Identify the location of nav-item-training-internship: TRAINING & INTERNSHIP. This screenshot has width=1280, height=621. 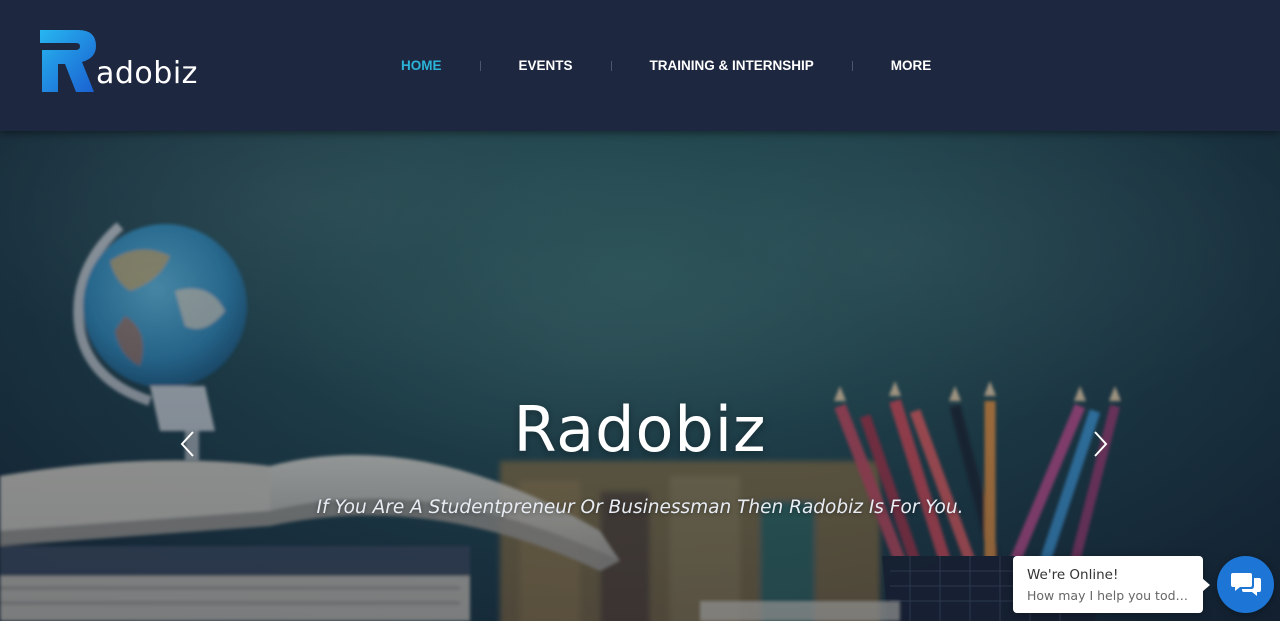
(732, 65).